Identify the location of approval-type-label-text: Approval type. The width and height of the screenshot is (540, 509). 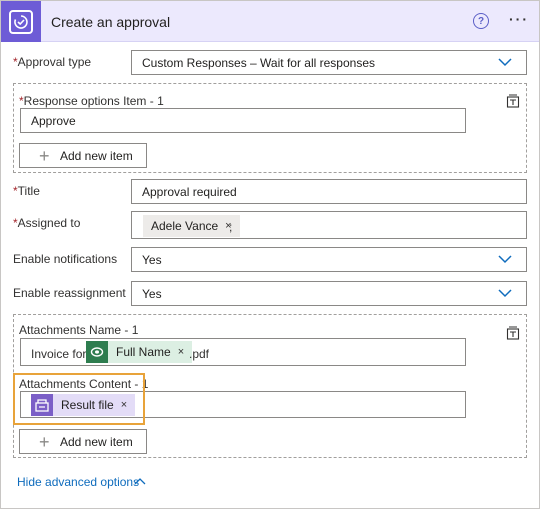
(54, 62).